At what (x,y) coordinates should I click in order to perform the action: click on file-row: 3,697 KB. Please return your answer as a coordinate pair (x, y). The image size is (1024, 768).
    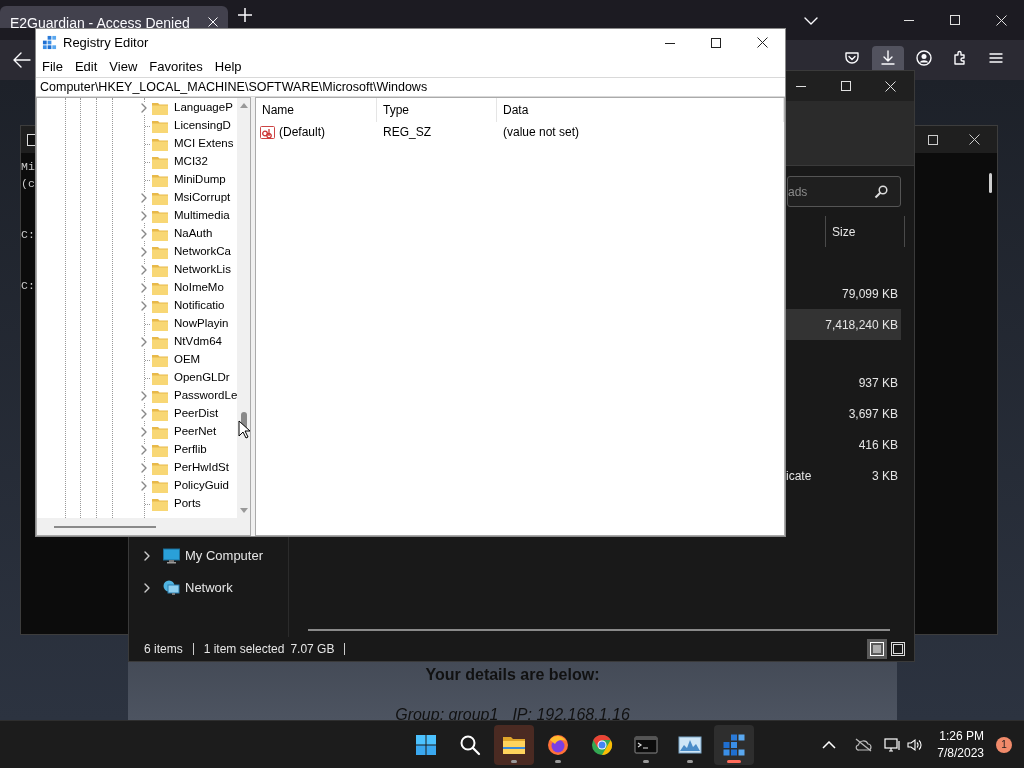
    Looking at the image, I should click on (843, 413).